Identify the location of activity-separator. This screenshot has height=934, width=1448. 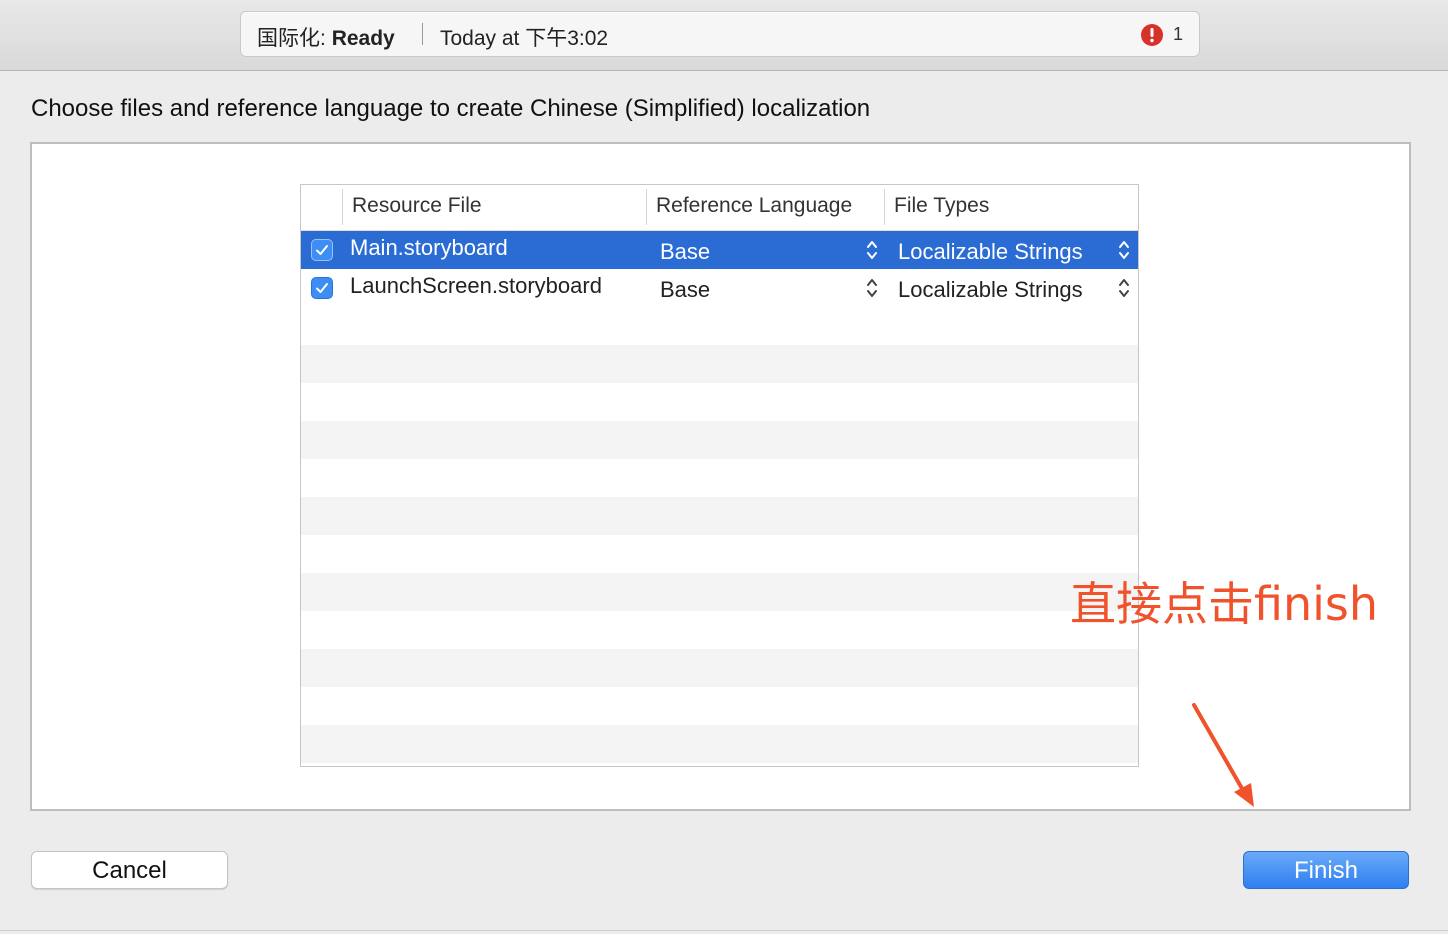
(422, 34).